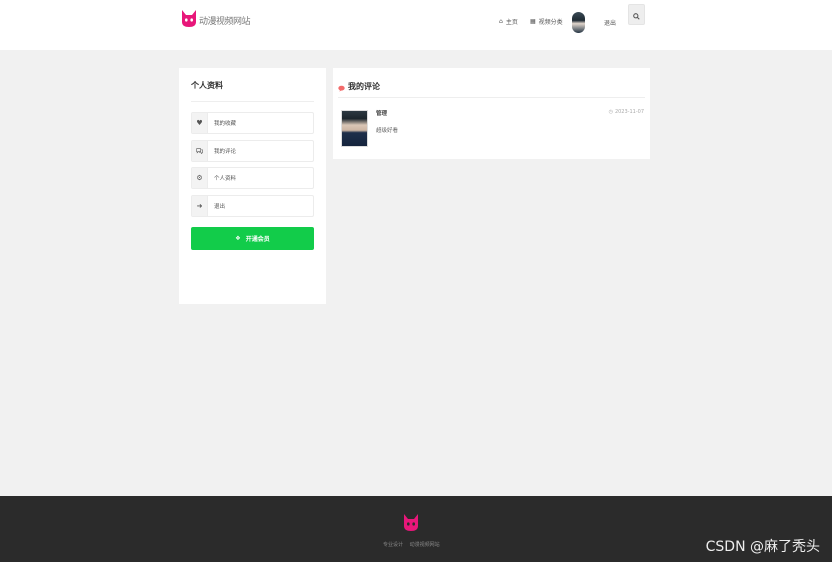 This screenshot has height=562, width=832. I want to click on grid-icon: ▦, so click(533, 21).